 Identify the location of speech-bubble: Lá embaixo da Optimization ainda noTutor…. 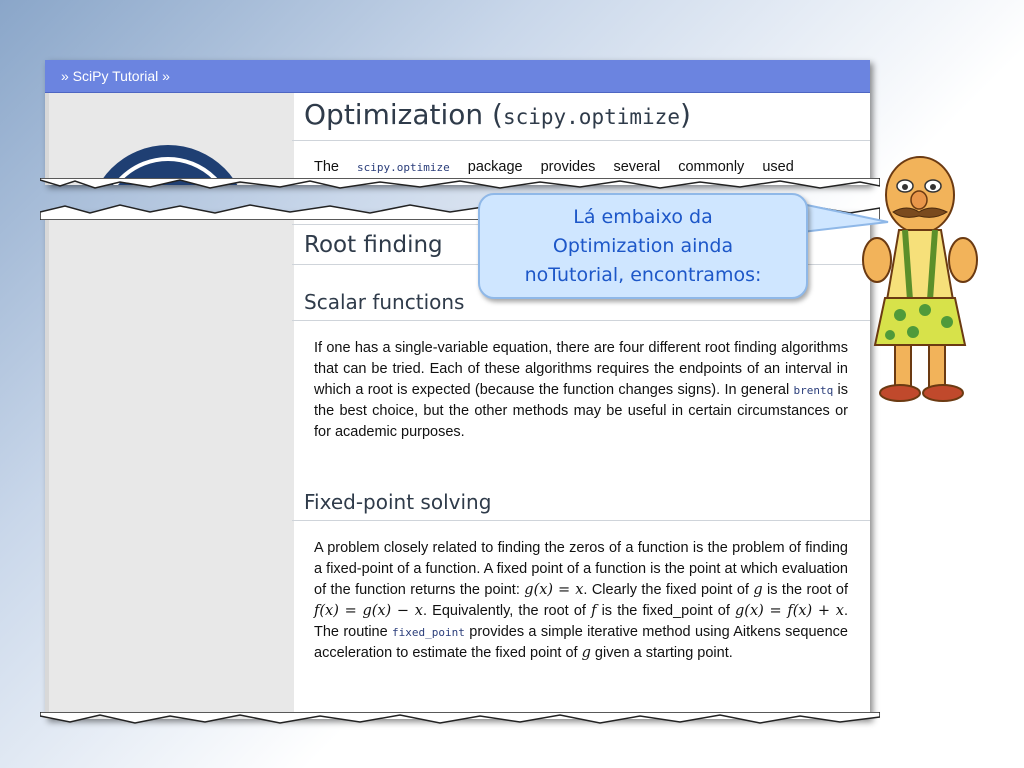
(643, 246).